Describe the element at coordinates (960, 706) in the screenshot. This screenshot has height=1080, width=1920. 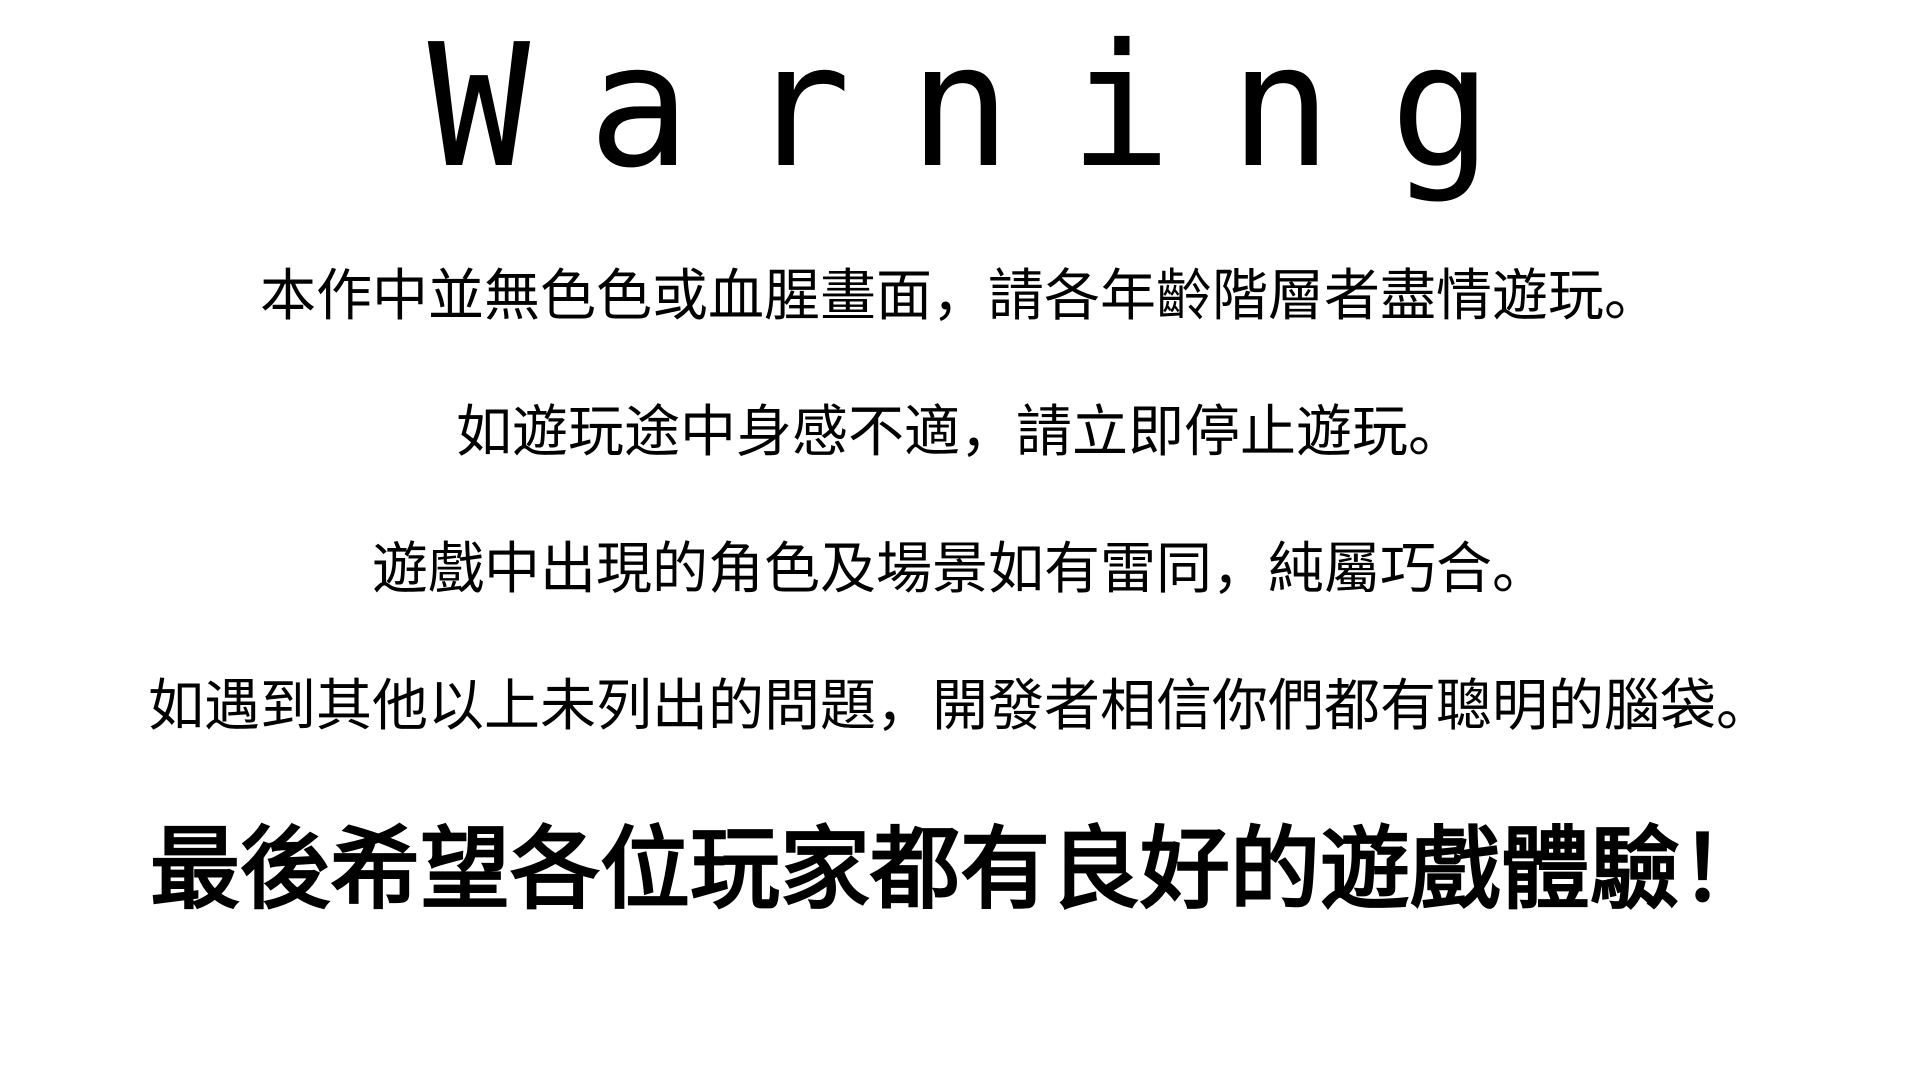
I see `notice-line-other-issues: 如遇到其他以上未列出的問題，開發者相信你們都有聰明的腦袋。` at that location.